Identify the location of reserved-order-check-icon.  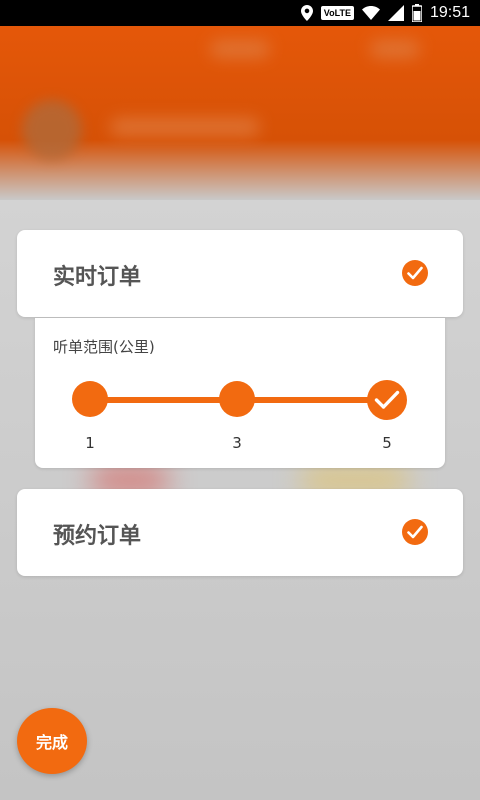
(415, 532).